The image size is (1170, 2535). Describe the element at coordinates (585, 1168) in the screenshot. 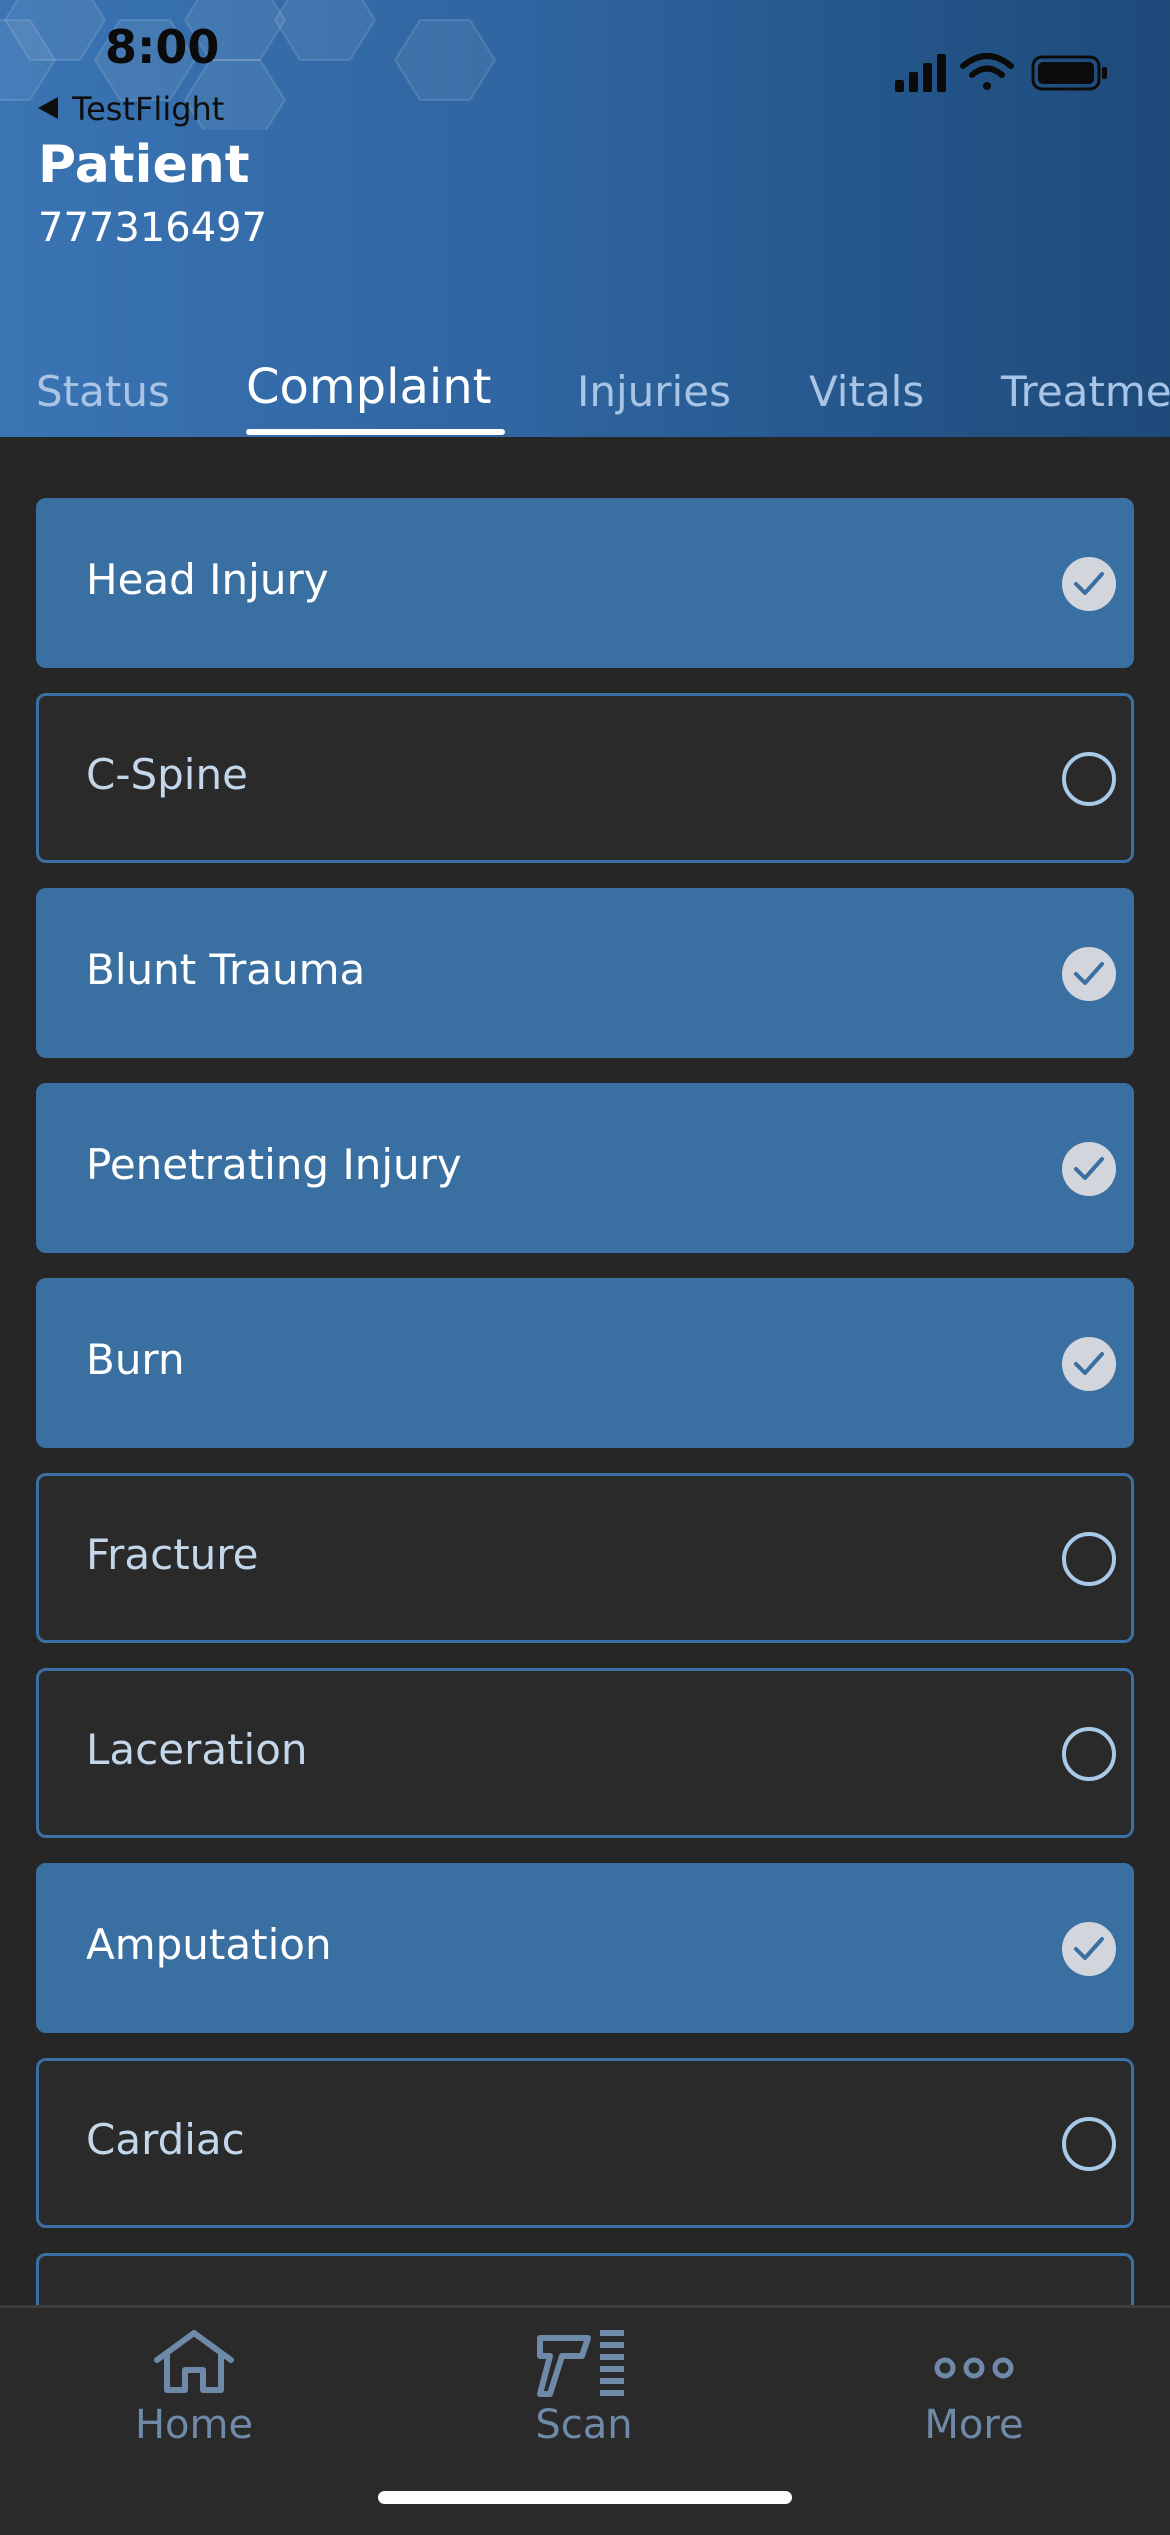

I see `complaint-item-penetrating-injury: Penetrating Injury` at that location.